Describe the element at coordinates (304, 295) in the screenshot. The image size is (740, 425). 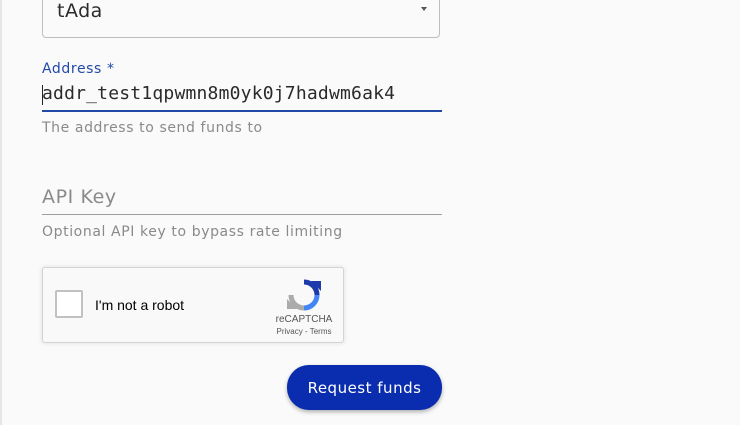
I see `recaptcha-logo-icon` at that location.